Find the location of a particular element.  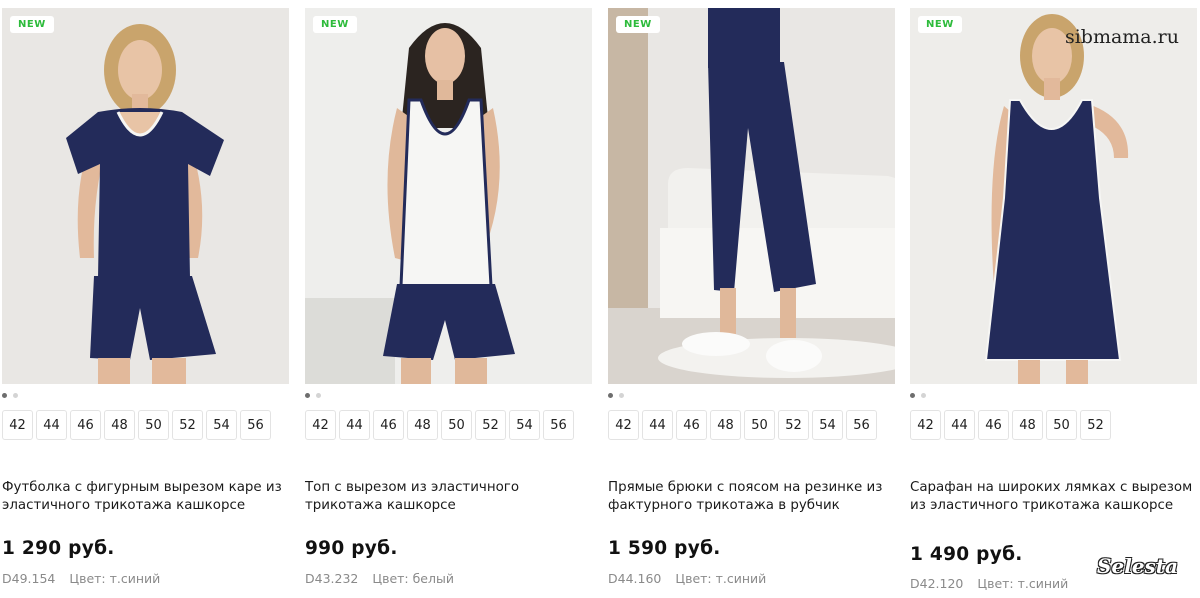

product-sku: D49.154 is located at coordinates (29, 578).